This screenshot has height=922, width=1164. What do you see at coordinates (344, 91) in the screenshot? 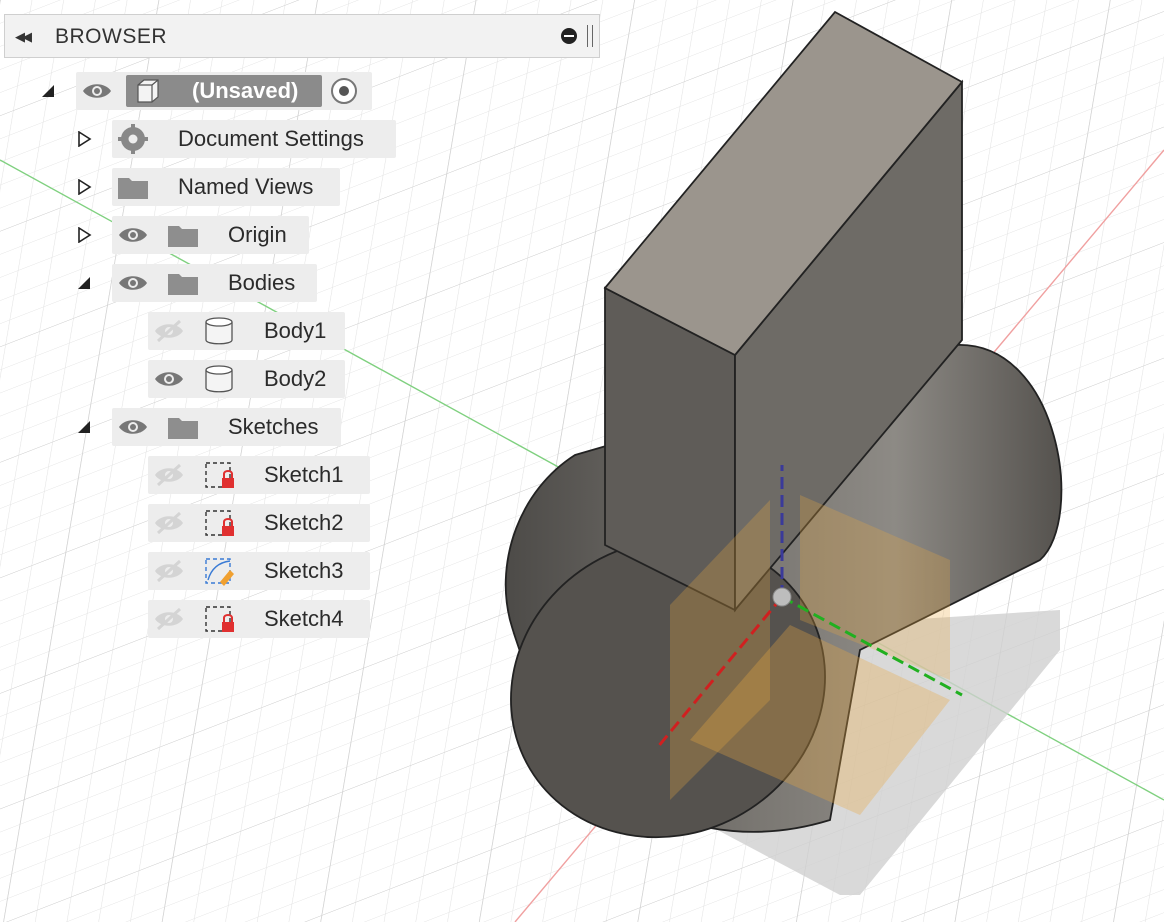
I see `activate-radio-button` at bounding box center [344, 91].